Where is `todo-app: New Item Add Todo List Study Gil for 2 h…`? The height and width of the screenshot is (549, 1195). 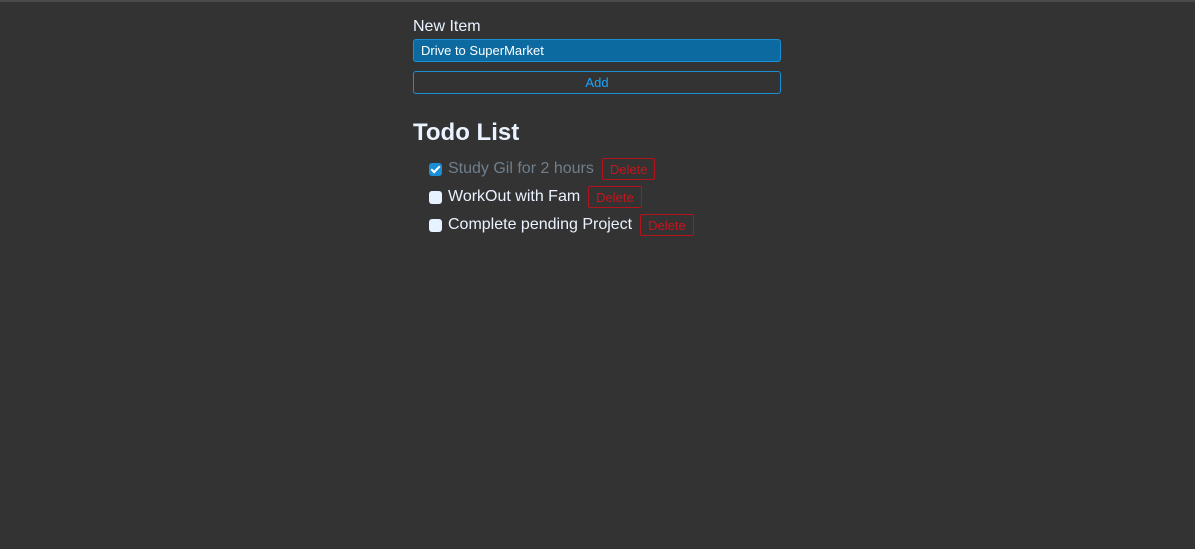 todo-app: New Item Add Todo List Study Gil for 2 h… is located at coordinates (597, 128).